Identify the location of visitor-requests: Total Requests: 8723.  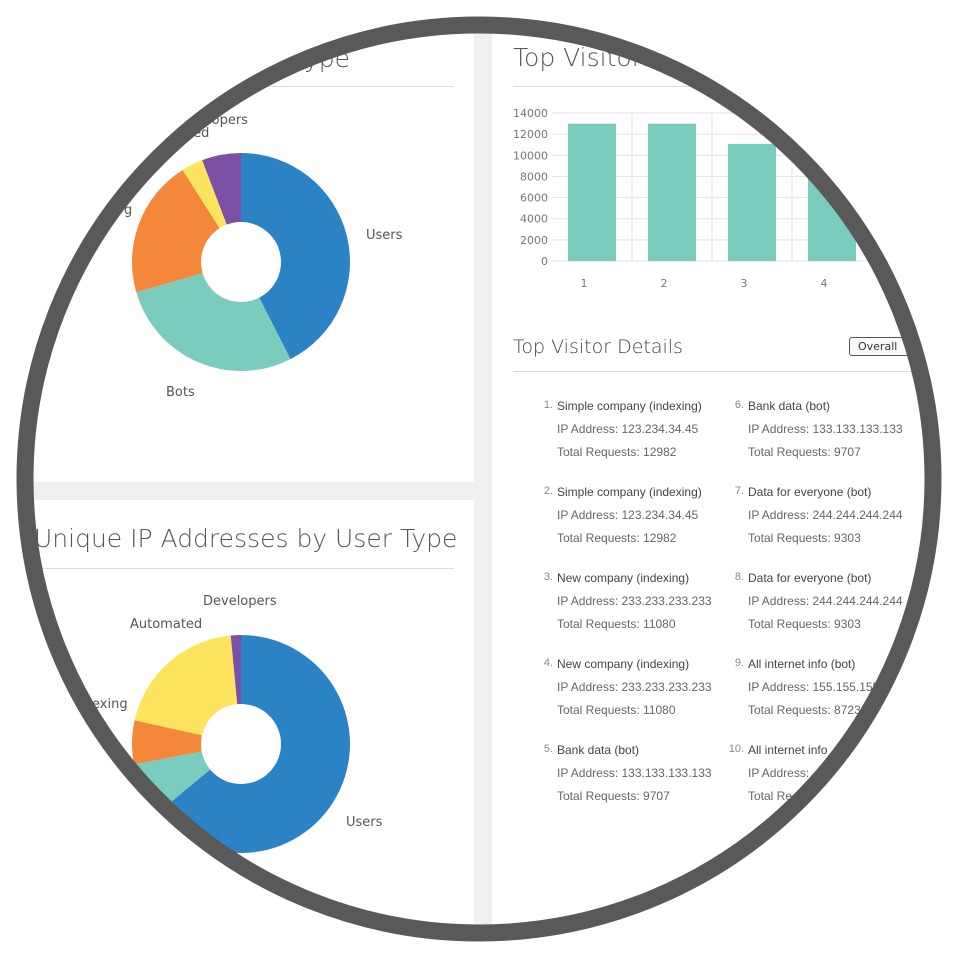
(804, 710).